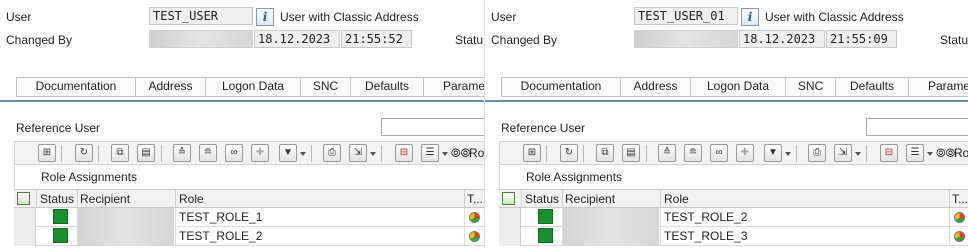 The image size is (968, 248). I want to click on table-row: TEST_ROLE_1, so click(249, 217).